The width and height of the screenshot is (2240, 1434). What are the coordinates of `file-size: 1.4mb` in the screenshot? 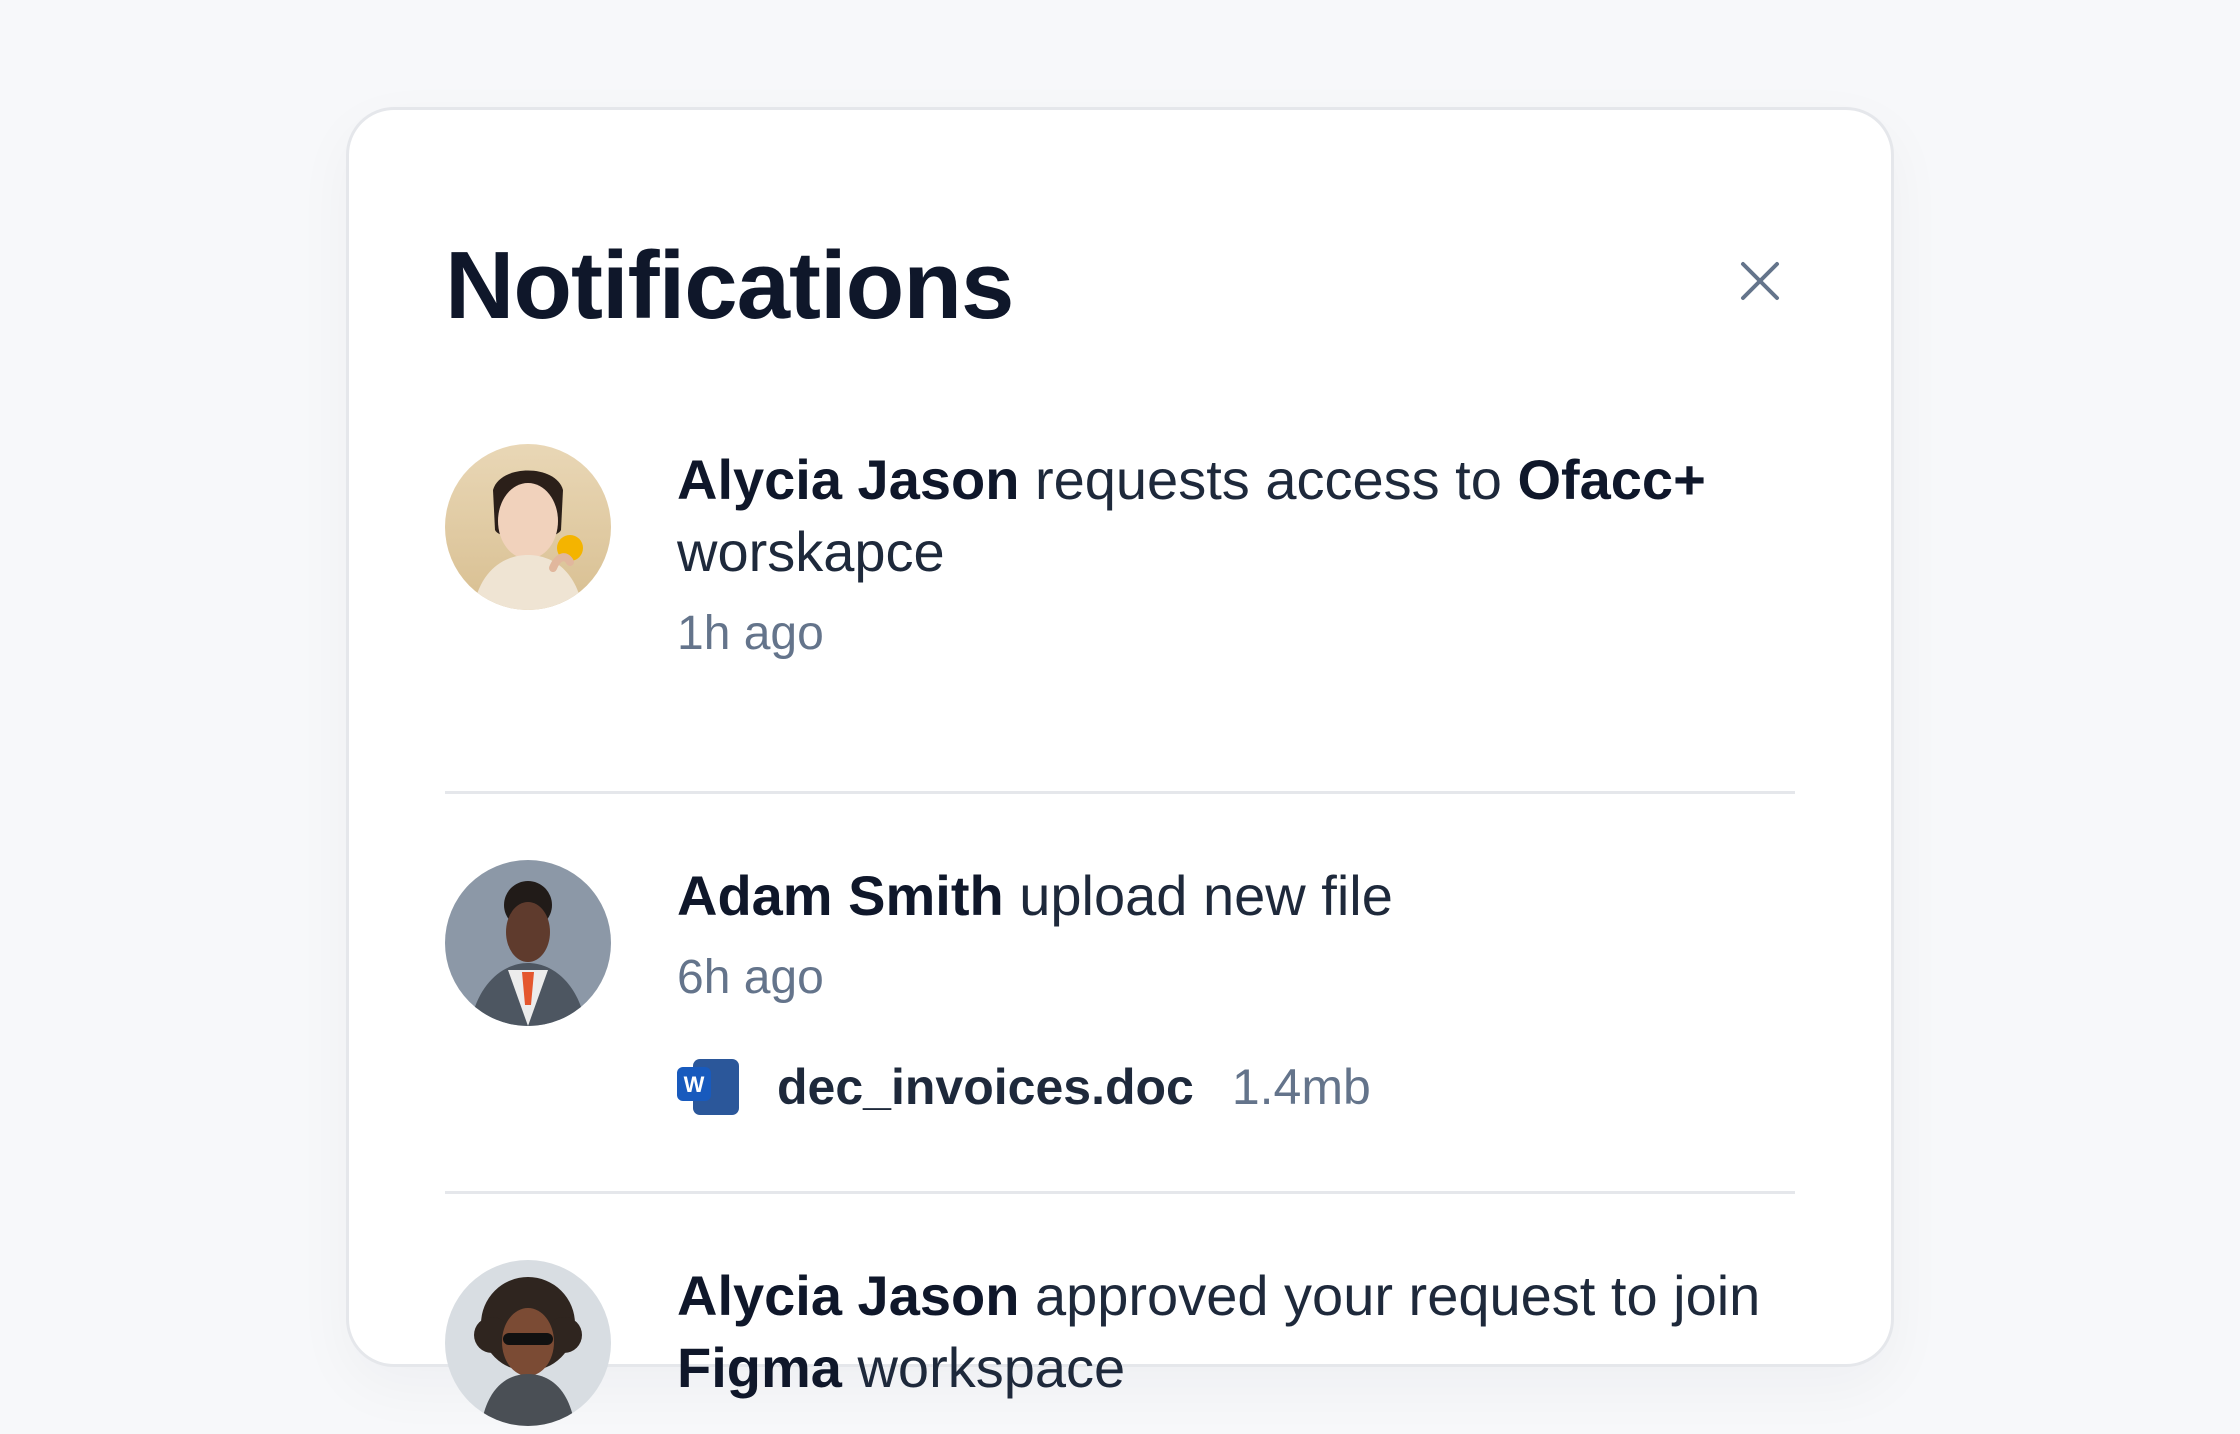 It's located at (1301, 1087).